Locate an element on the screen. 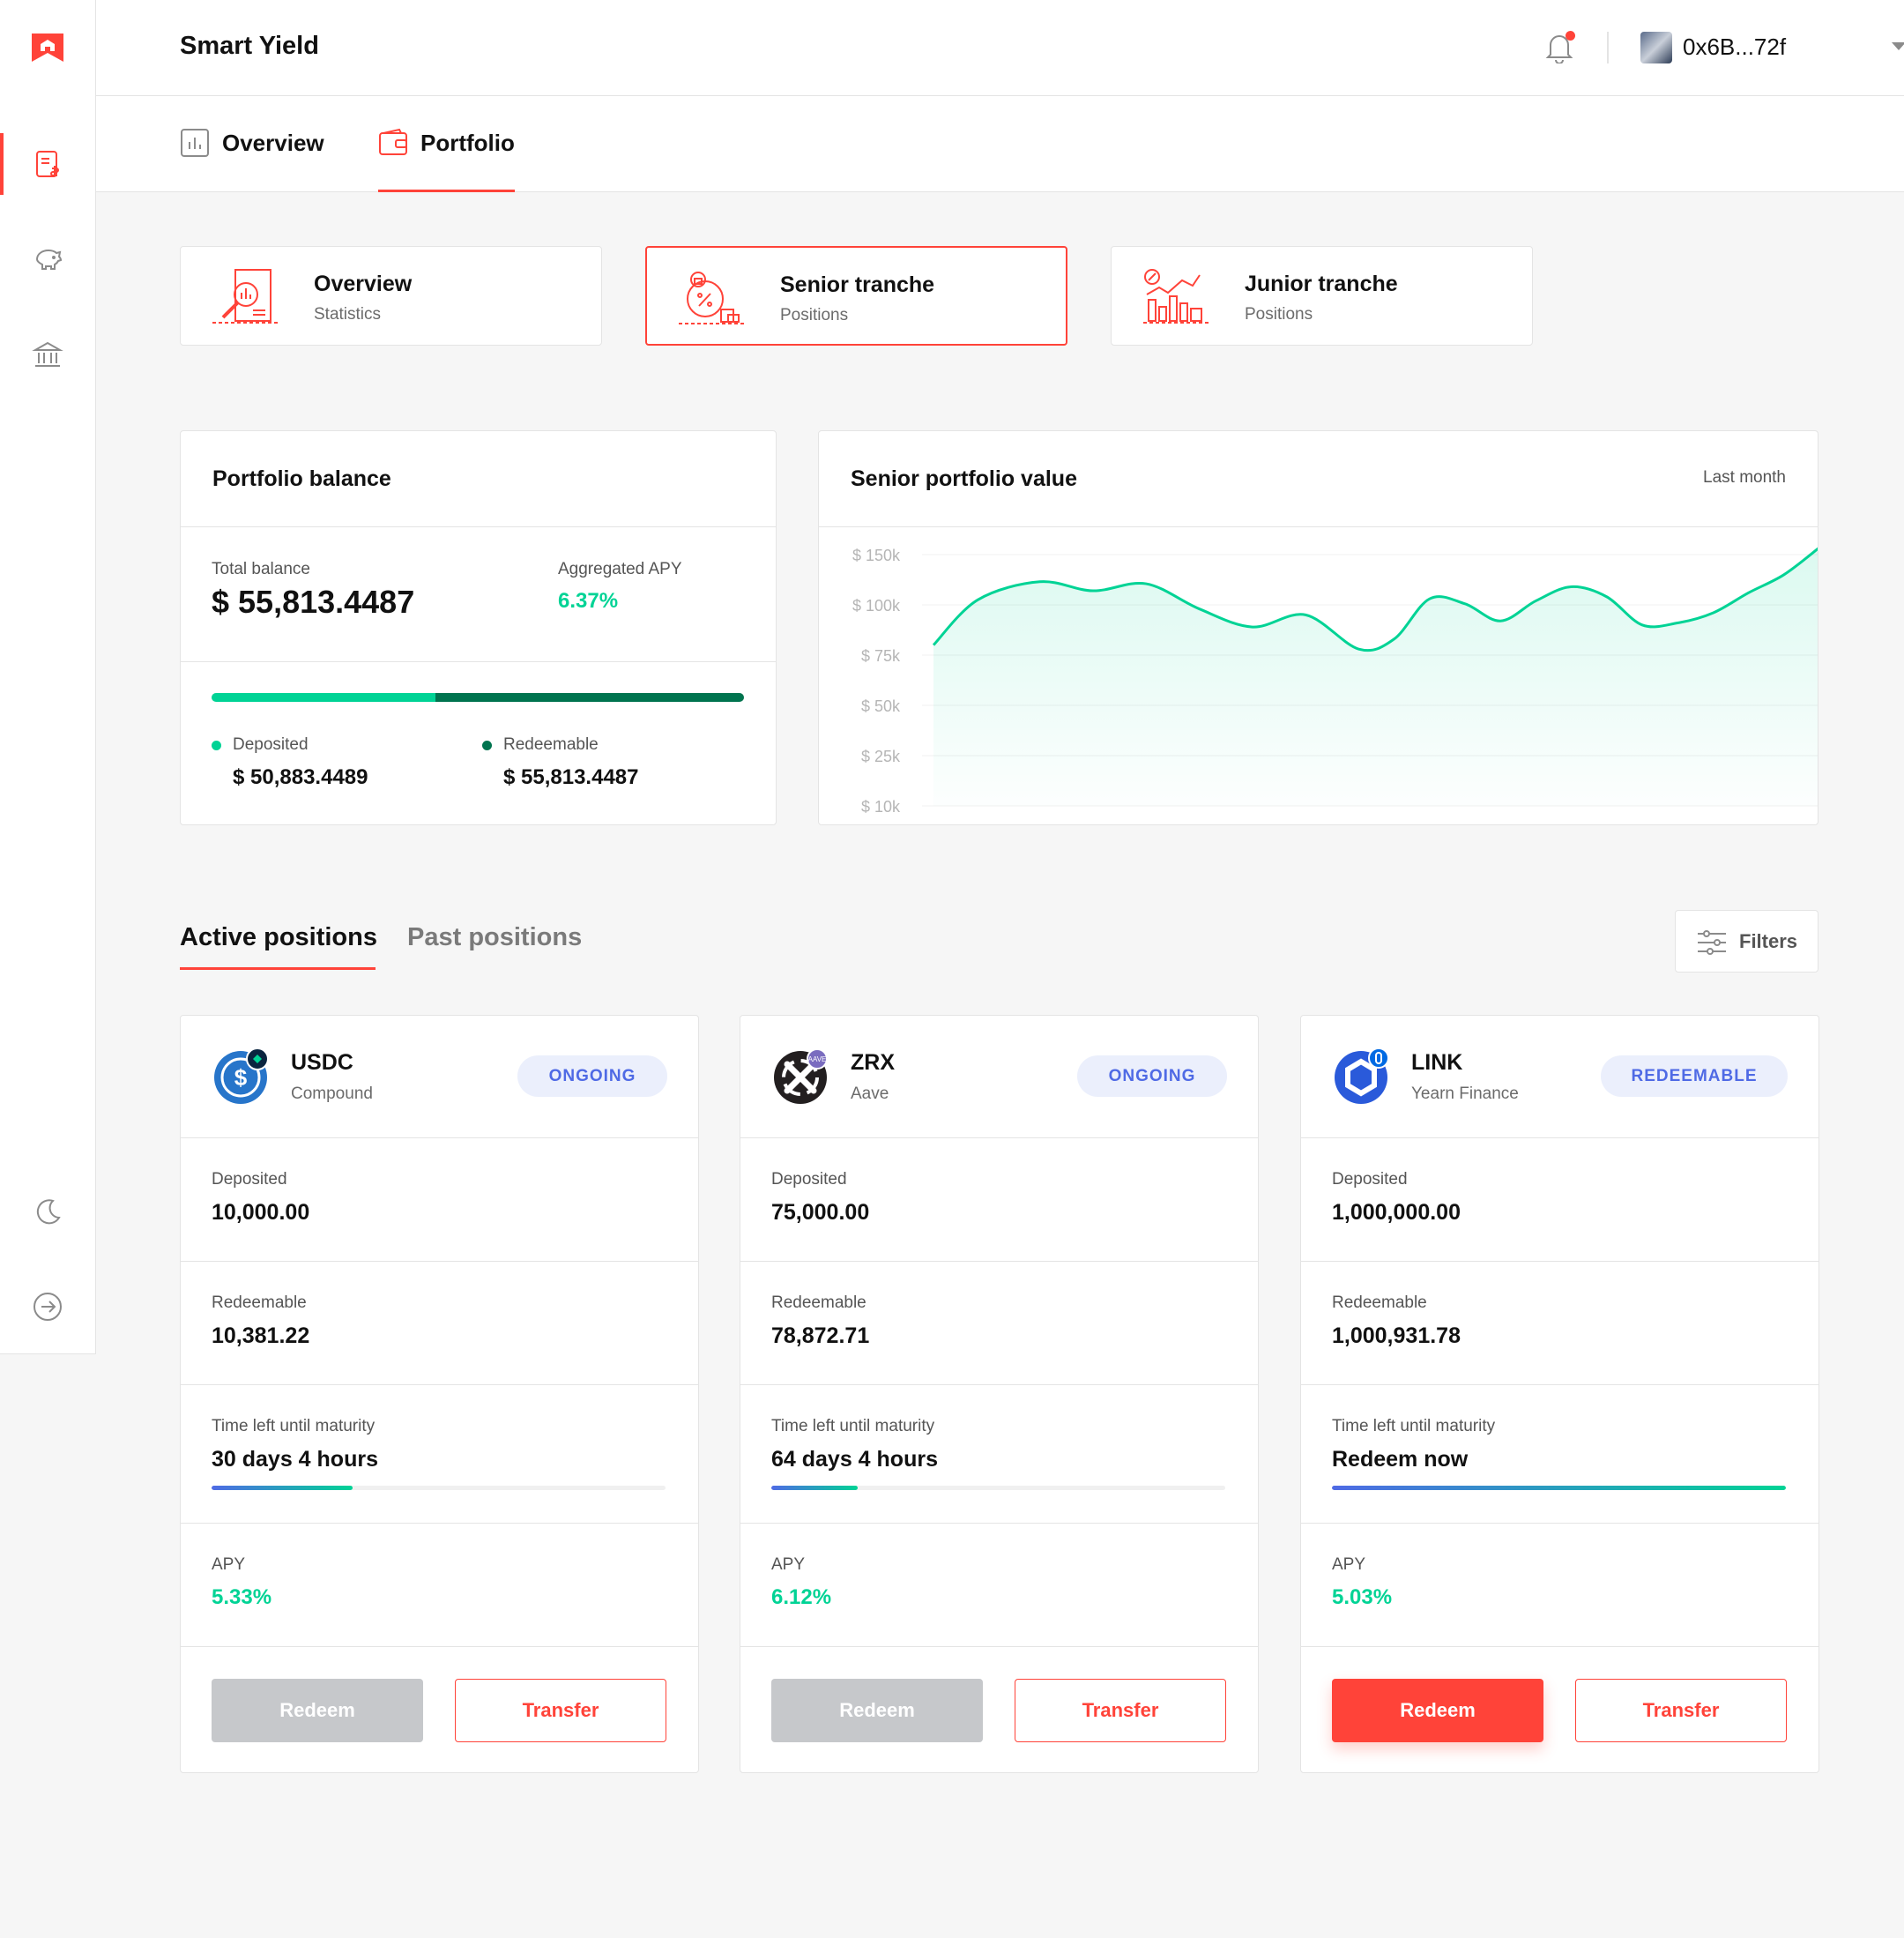  apy-value: 5.03% is located at coordinates (1362, 1597).